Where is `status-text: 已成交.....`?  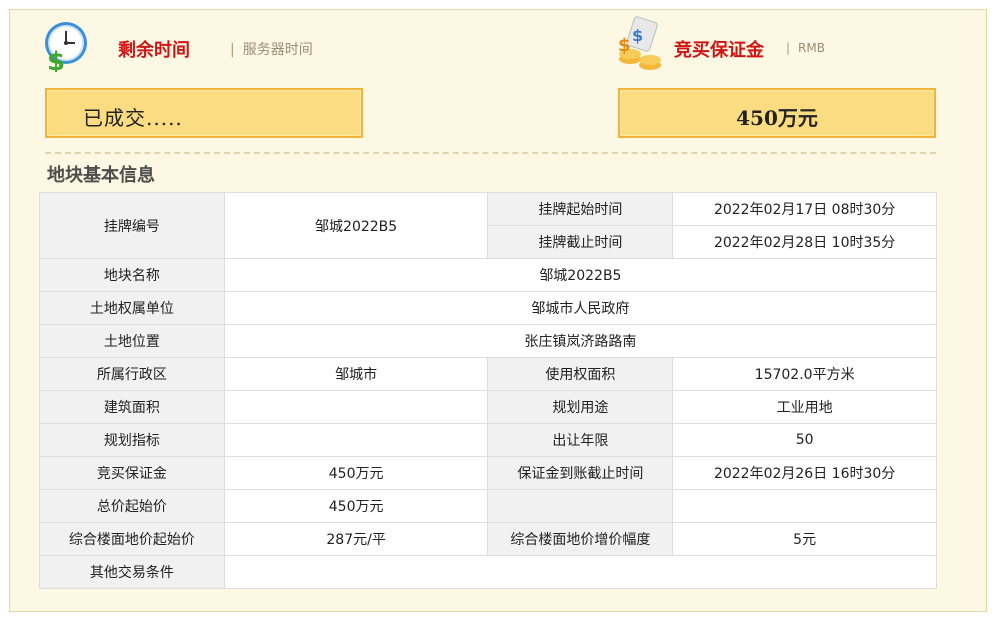 status-text: 已成交..... is located at coordinates (133, 118).